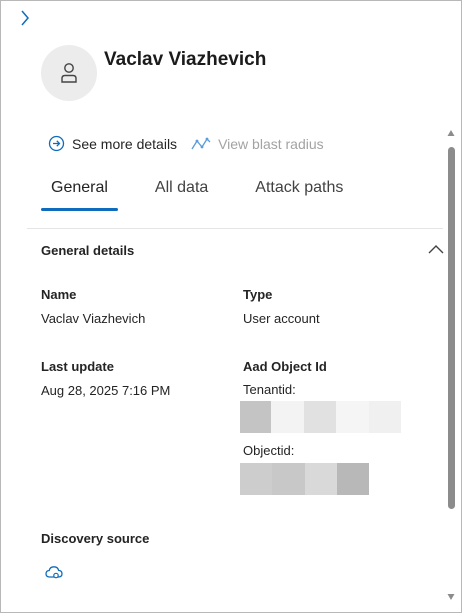  Describe the element at coordinates (77, 366) in the screenshot. I see `last-update-label: Last update` at that location.